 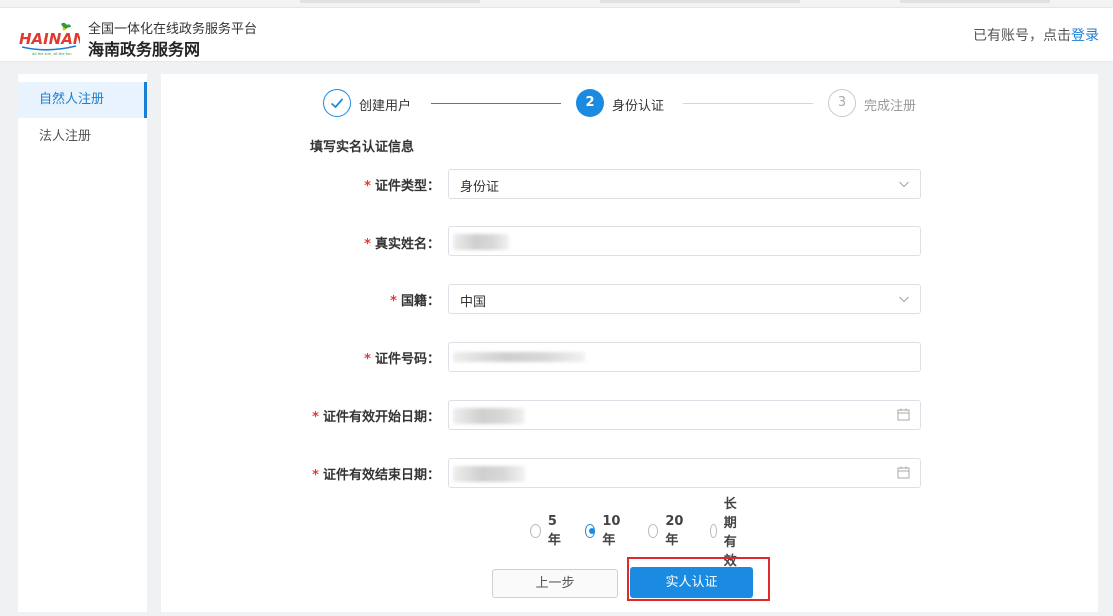 I want to click on id-number-label: * 证件号码：, so click(x=402, y=357).